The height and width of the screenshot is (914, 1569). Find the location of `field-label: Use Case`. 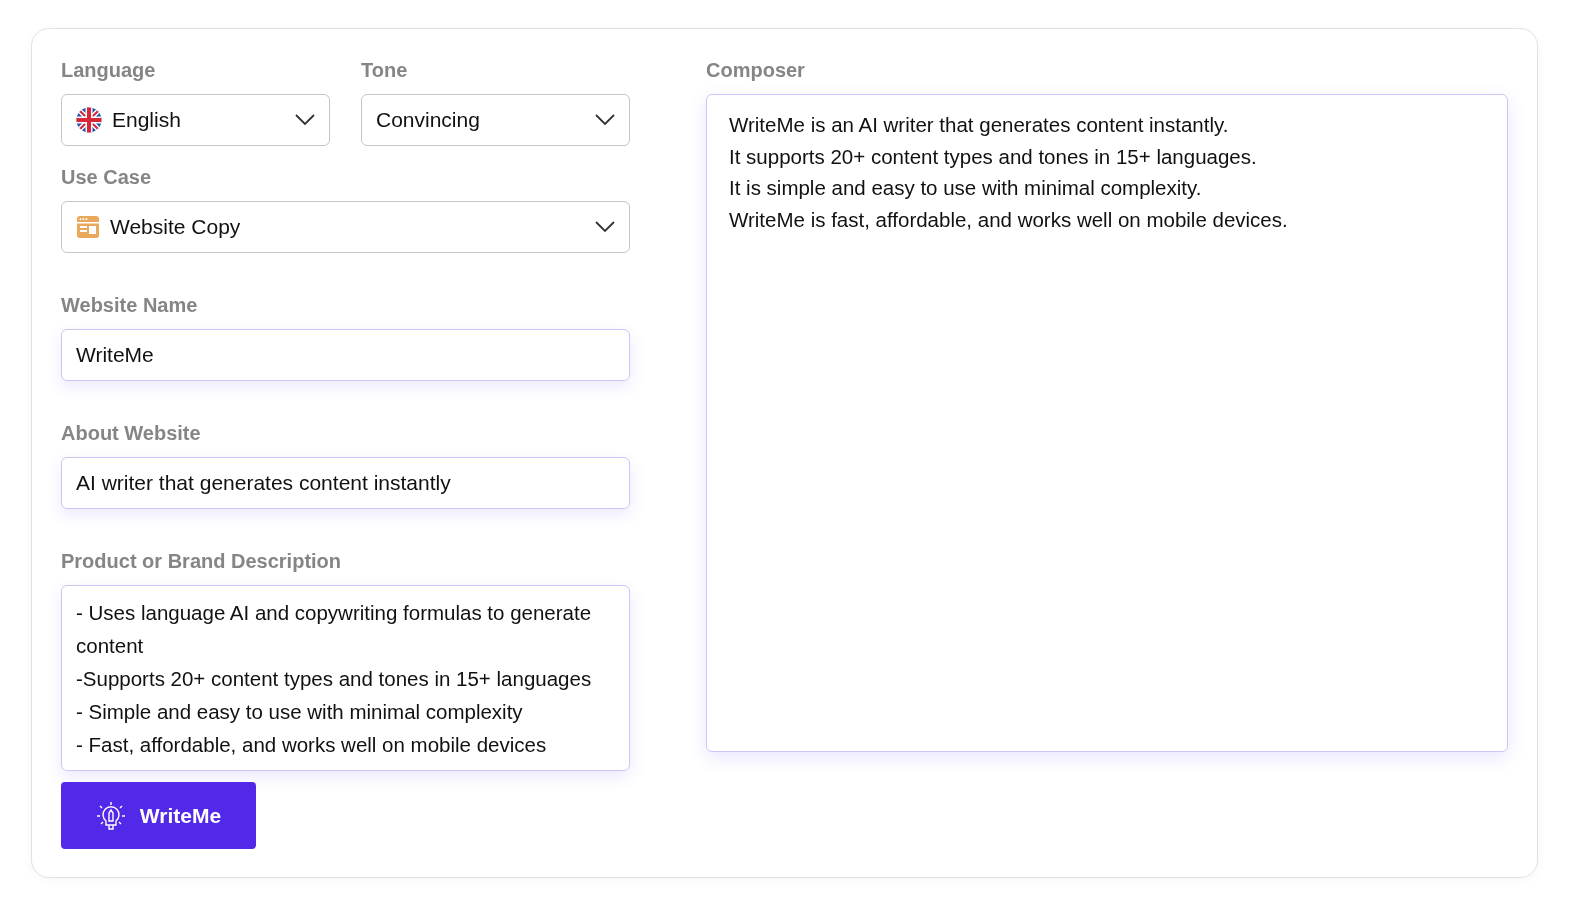

field-label: Use Case is located at coordinates (107, 178).